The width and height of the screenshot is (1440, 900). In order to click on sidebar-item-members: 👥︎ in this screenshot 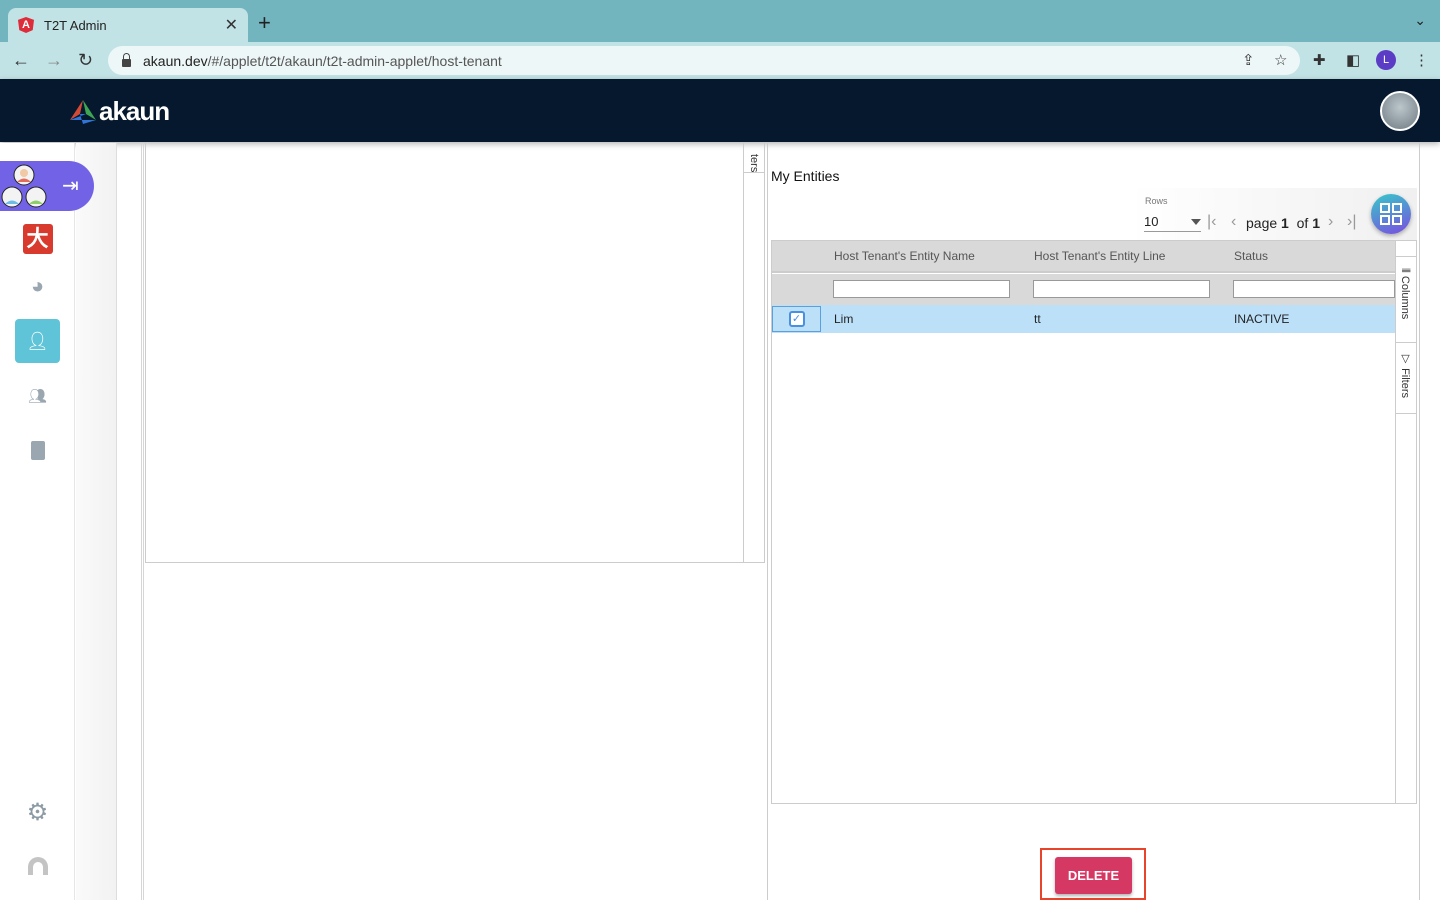, I will do `click(37, 396)`.